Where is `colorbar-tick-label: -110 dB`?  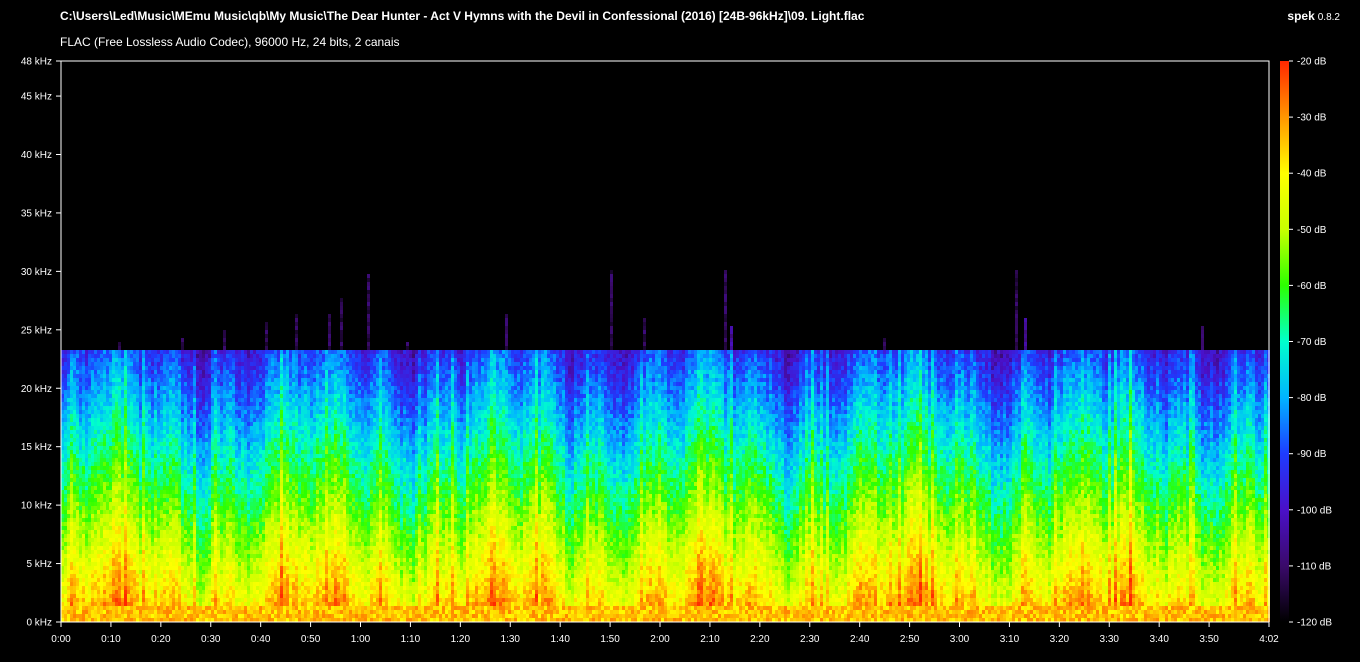
colorbar-tick-label: -110 dB is located at coordinates (1314, 566).